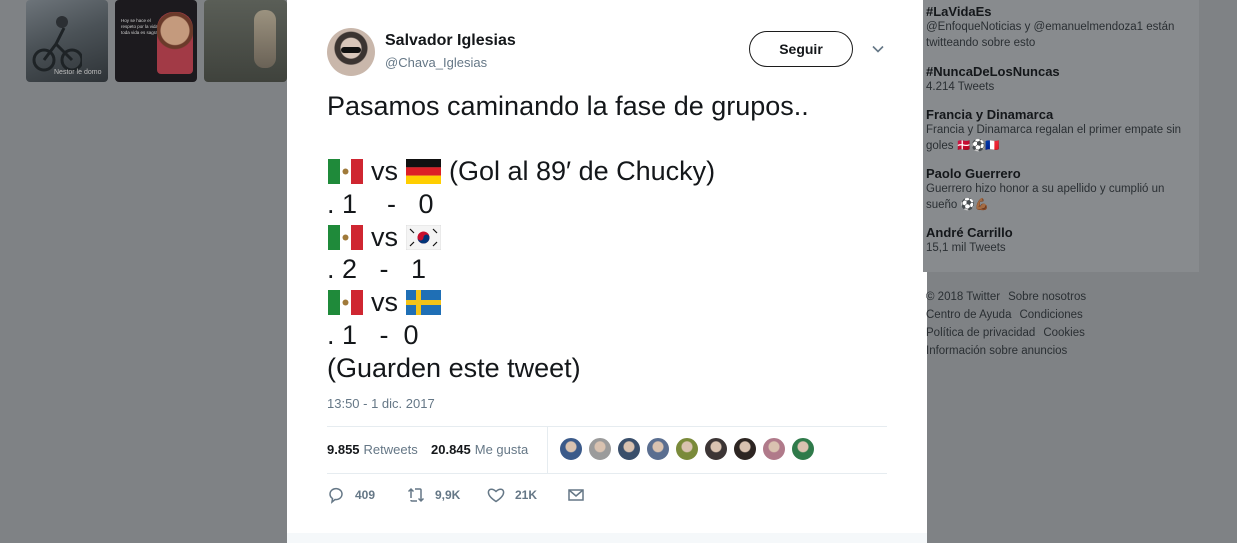  I want to click on reply-count: 409, so click(365, 495).